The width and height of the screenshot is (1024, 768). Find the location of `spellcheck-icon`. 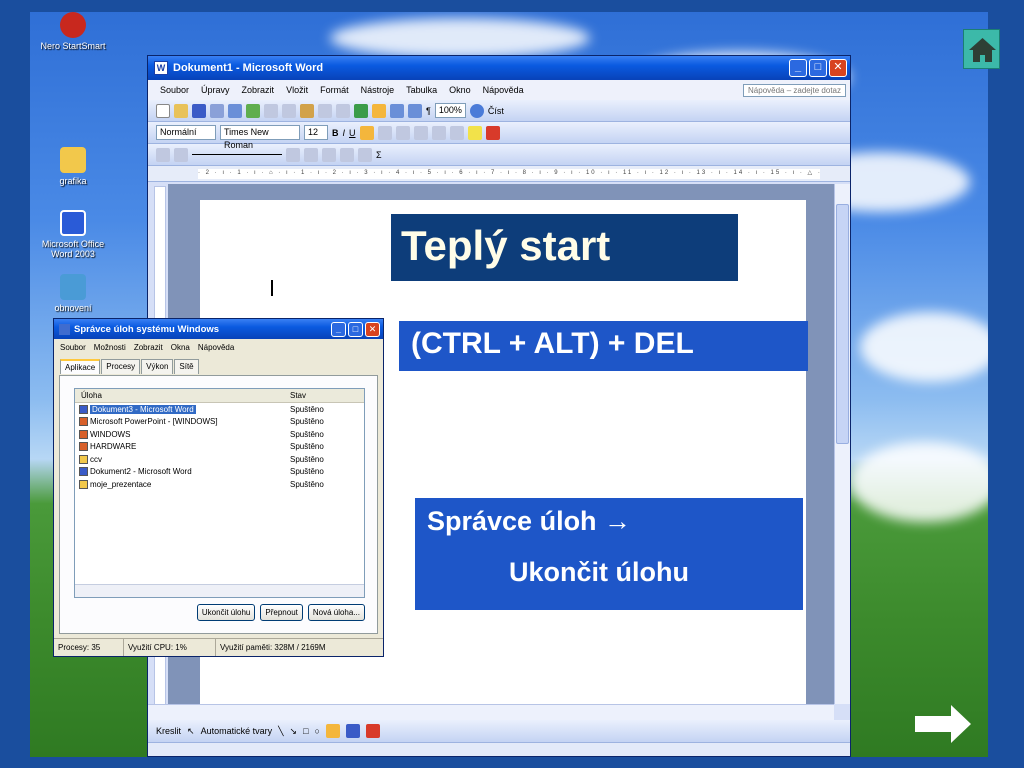

spellcheck-icon is located at coordinates (253, 110).